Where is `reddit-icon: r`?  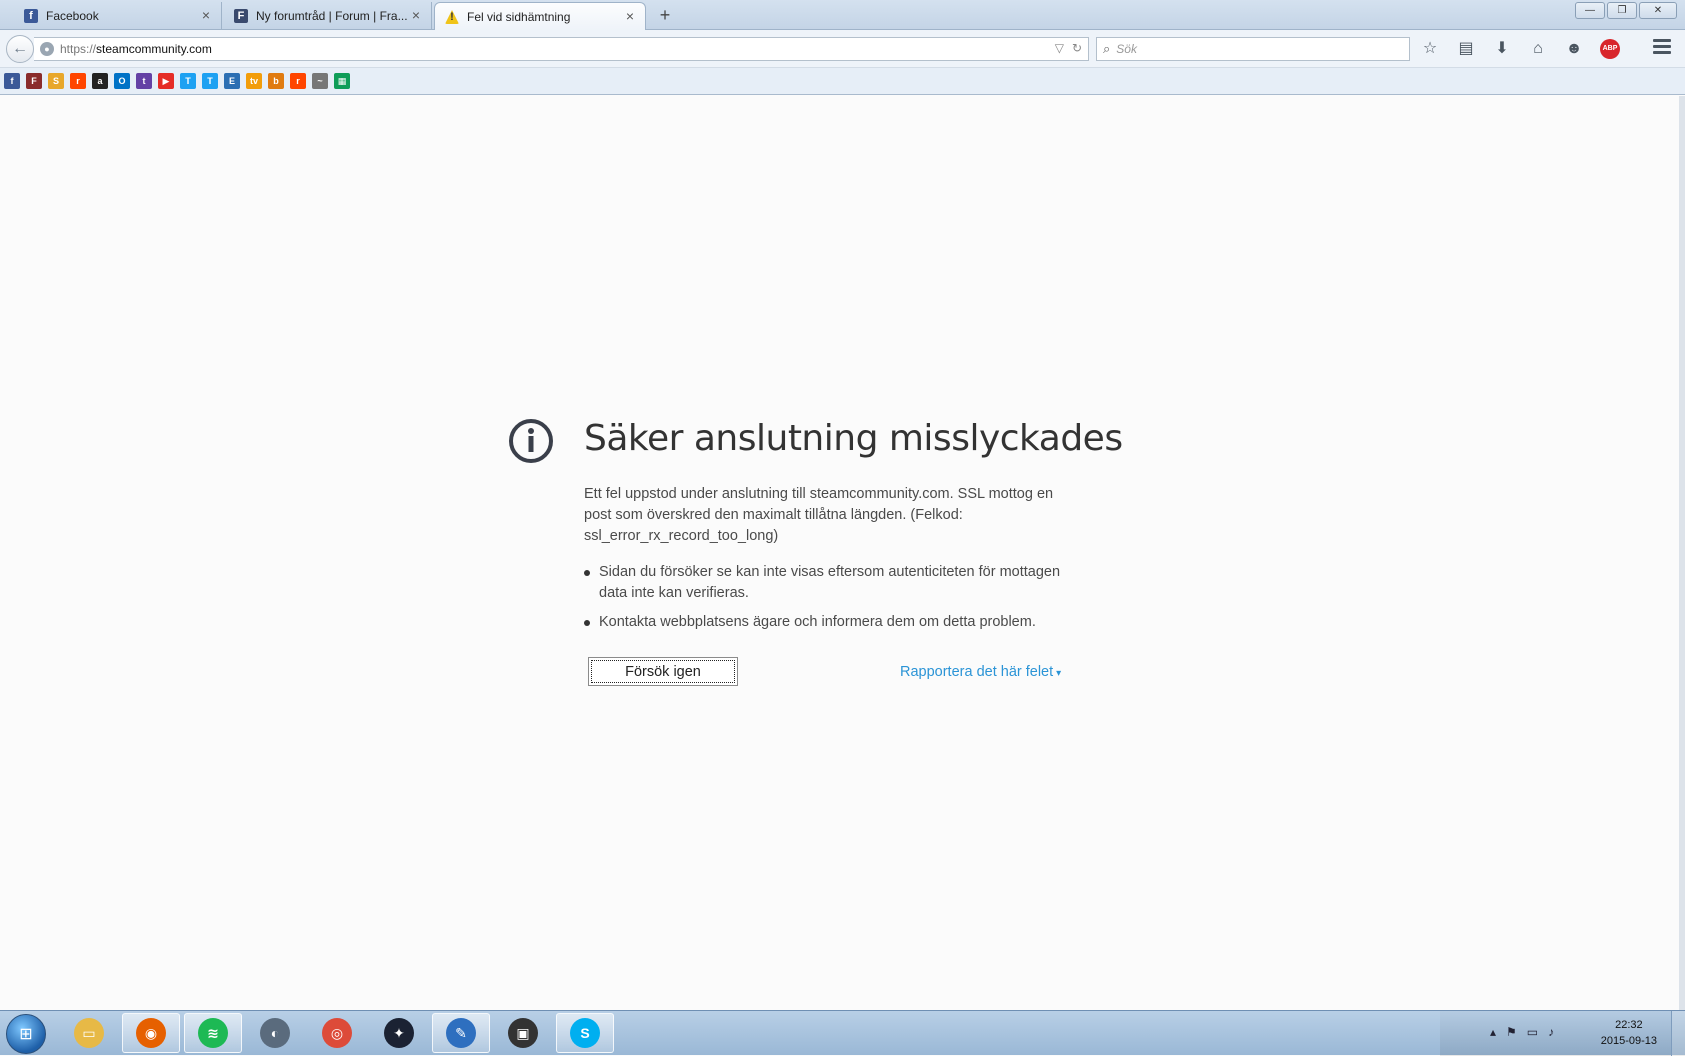
reddit-icon: r is located at coordinates (78, 81).